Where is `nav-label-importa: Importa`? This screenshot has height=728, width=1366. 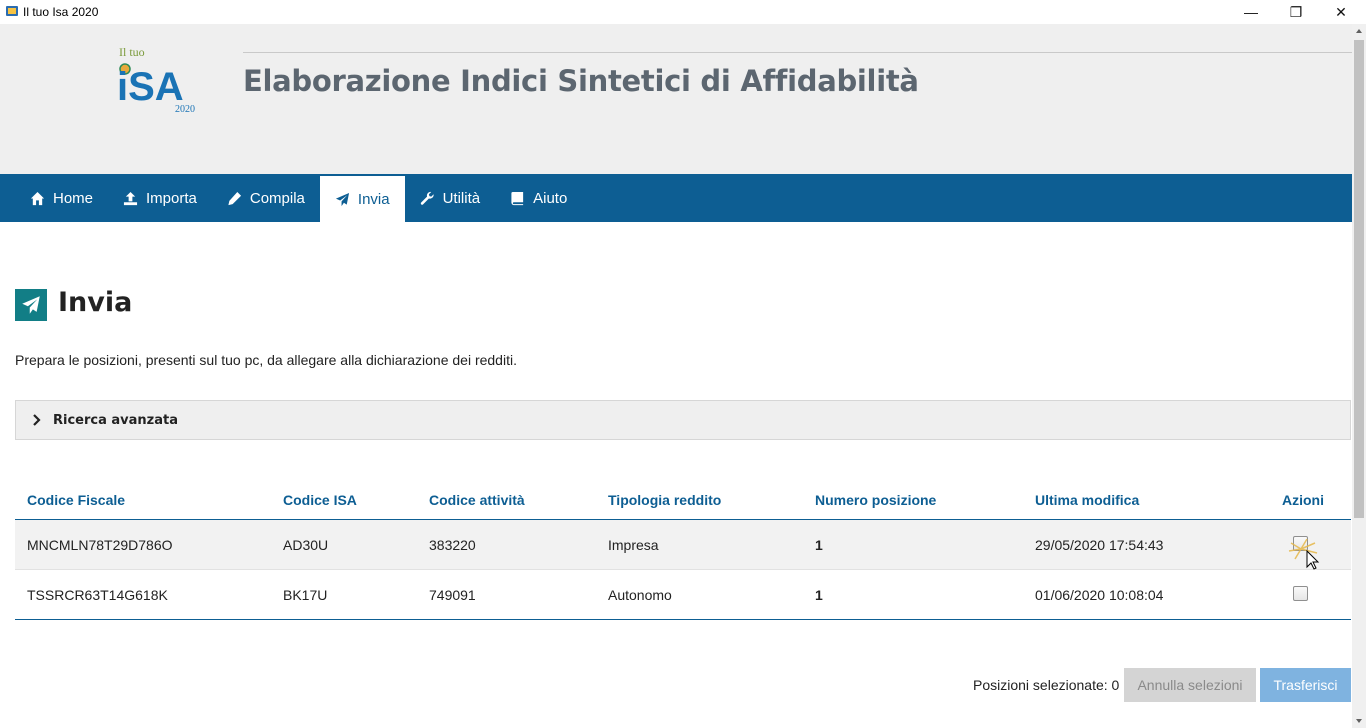
nav-label-importa: Importa is located at coordinates (171, 198).